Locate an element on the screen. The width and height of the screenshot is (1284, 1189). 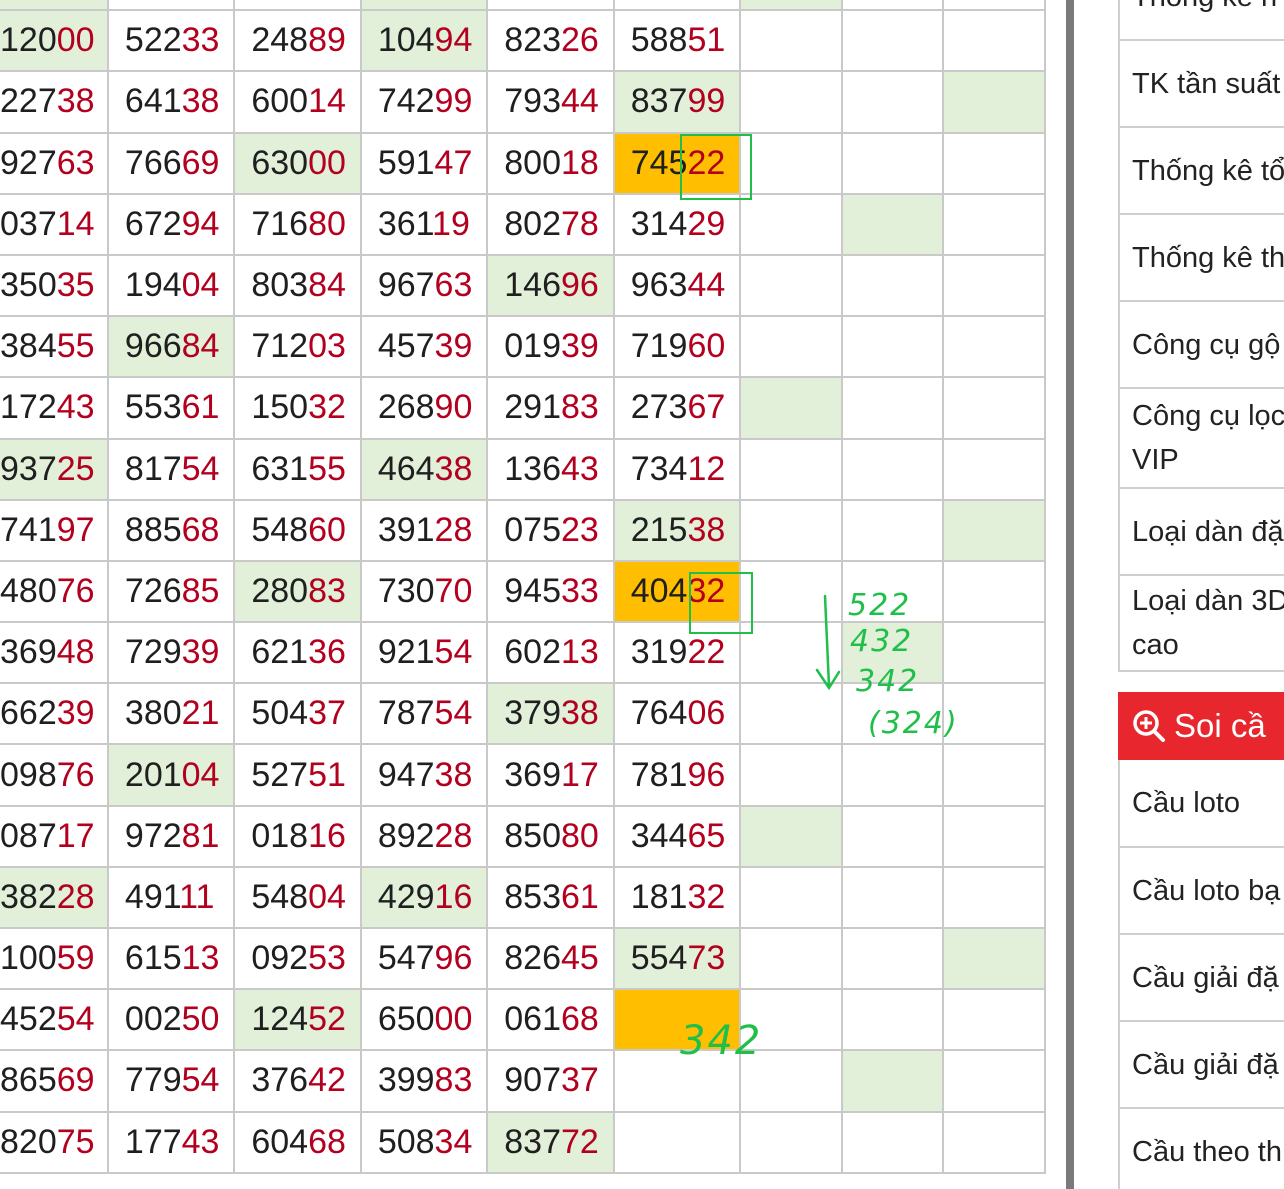
table-cell: 19404 is located at coordinates (171, 285).